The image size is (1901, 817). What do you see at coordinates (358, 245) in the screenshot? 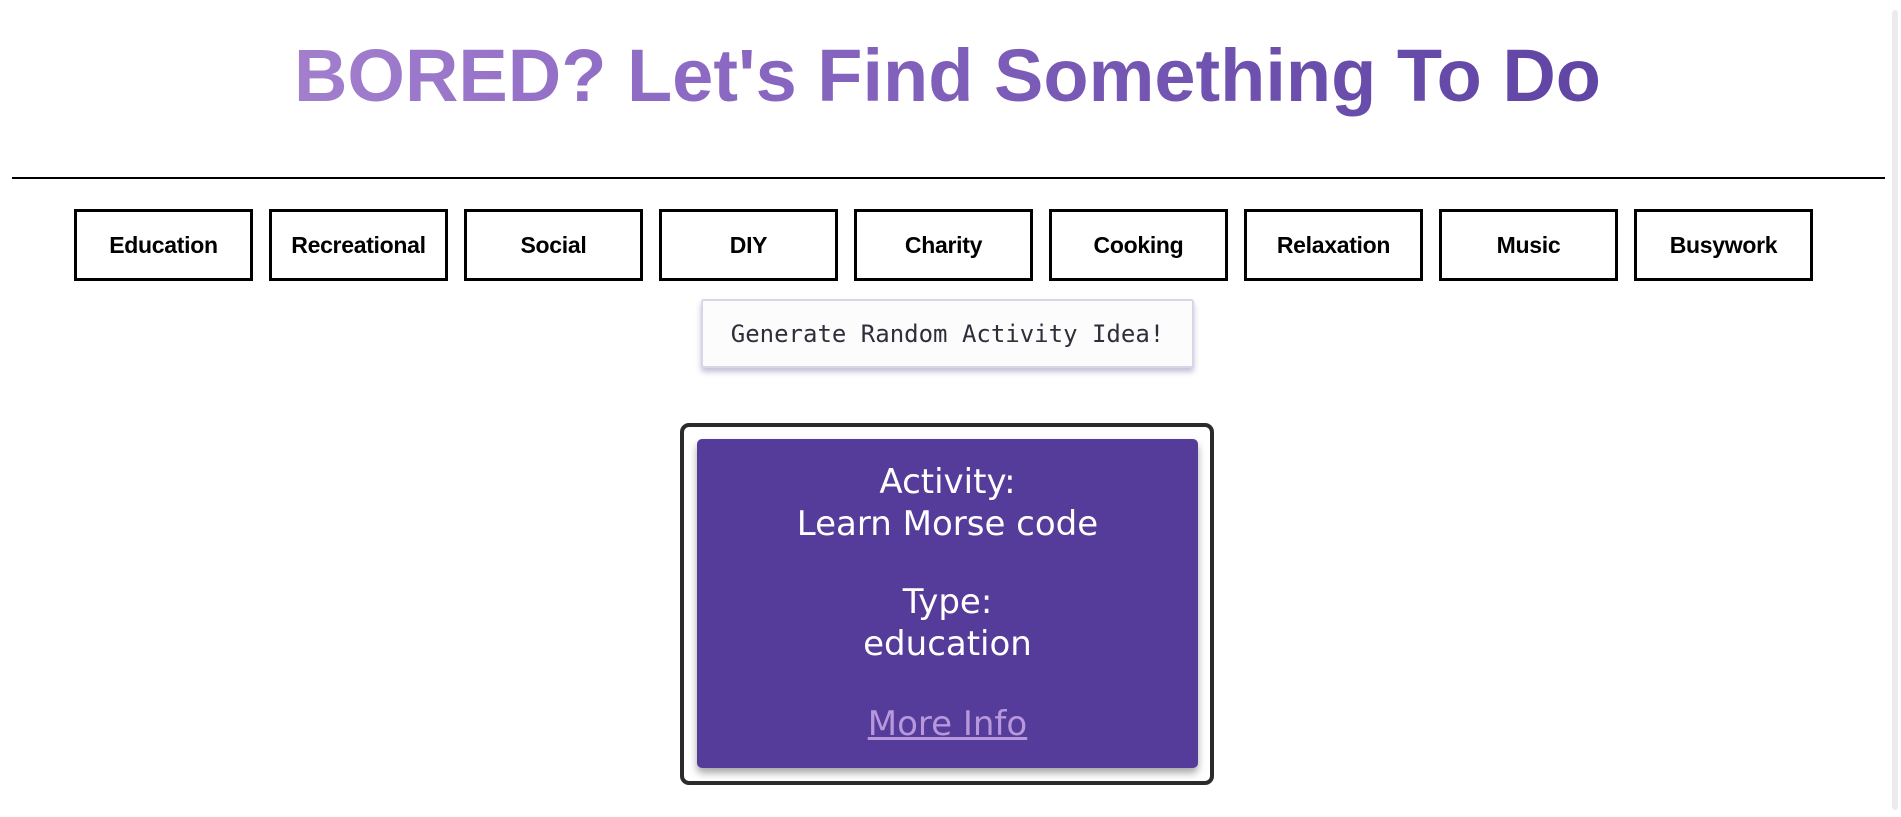
I see `category-button-recreational: Recreational` at bounding box center [358, 245].